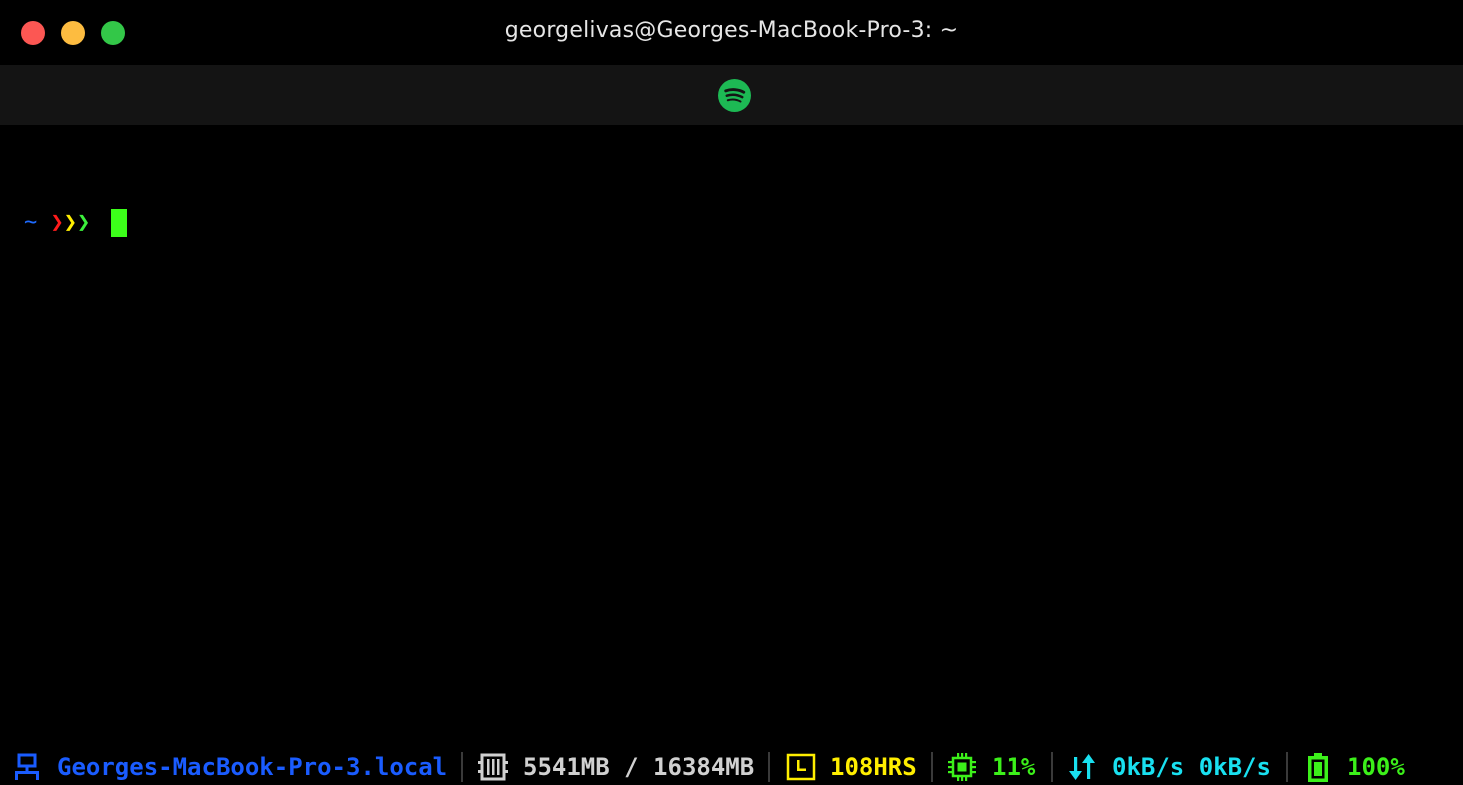 The image size is (1463, 785). I want to click on network-icon, so click(27, 766).